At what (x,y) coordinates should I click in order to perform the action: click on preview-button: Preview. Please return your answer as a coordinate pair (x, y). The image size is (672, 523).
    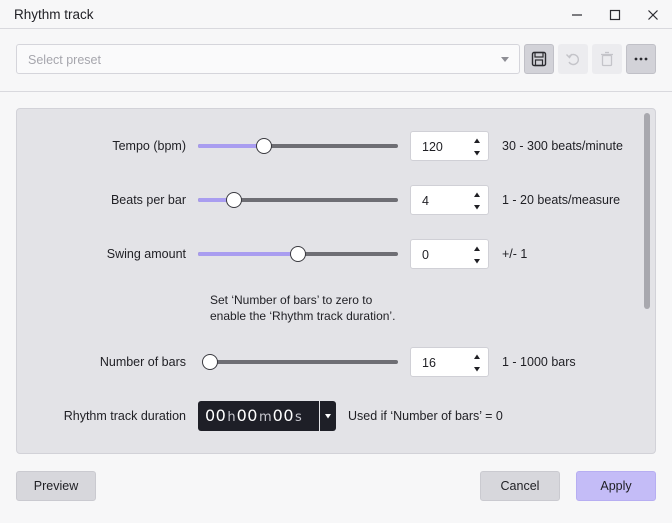
    Looking at the image, I should click on (56, 486).